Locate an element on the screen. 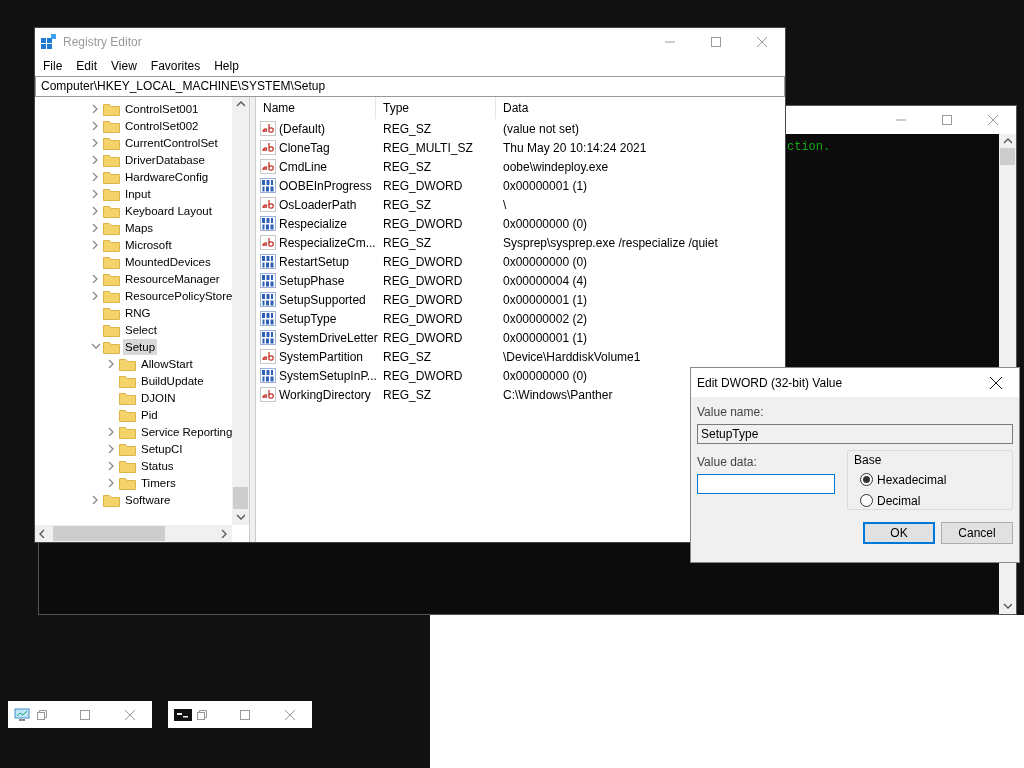  tree-item: ResourceManager is located at coordinates (172, 278).